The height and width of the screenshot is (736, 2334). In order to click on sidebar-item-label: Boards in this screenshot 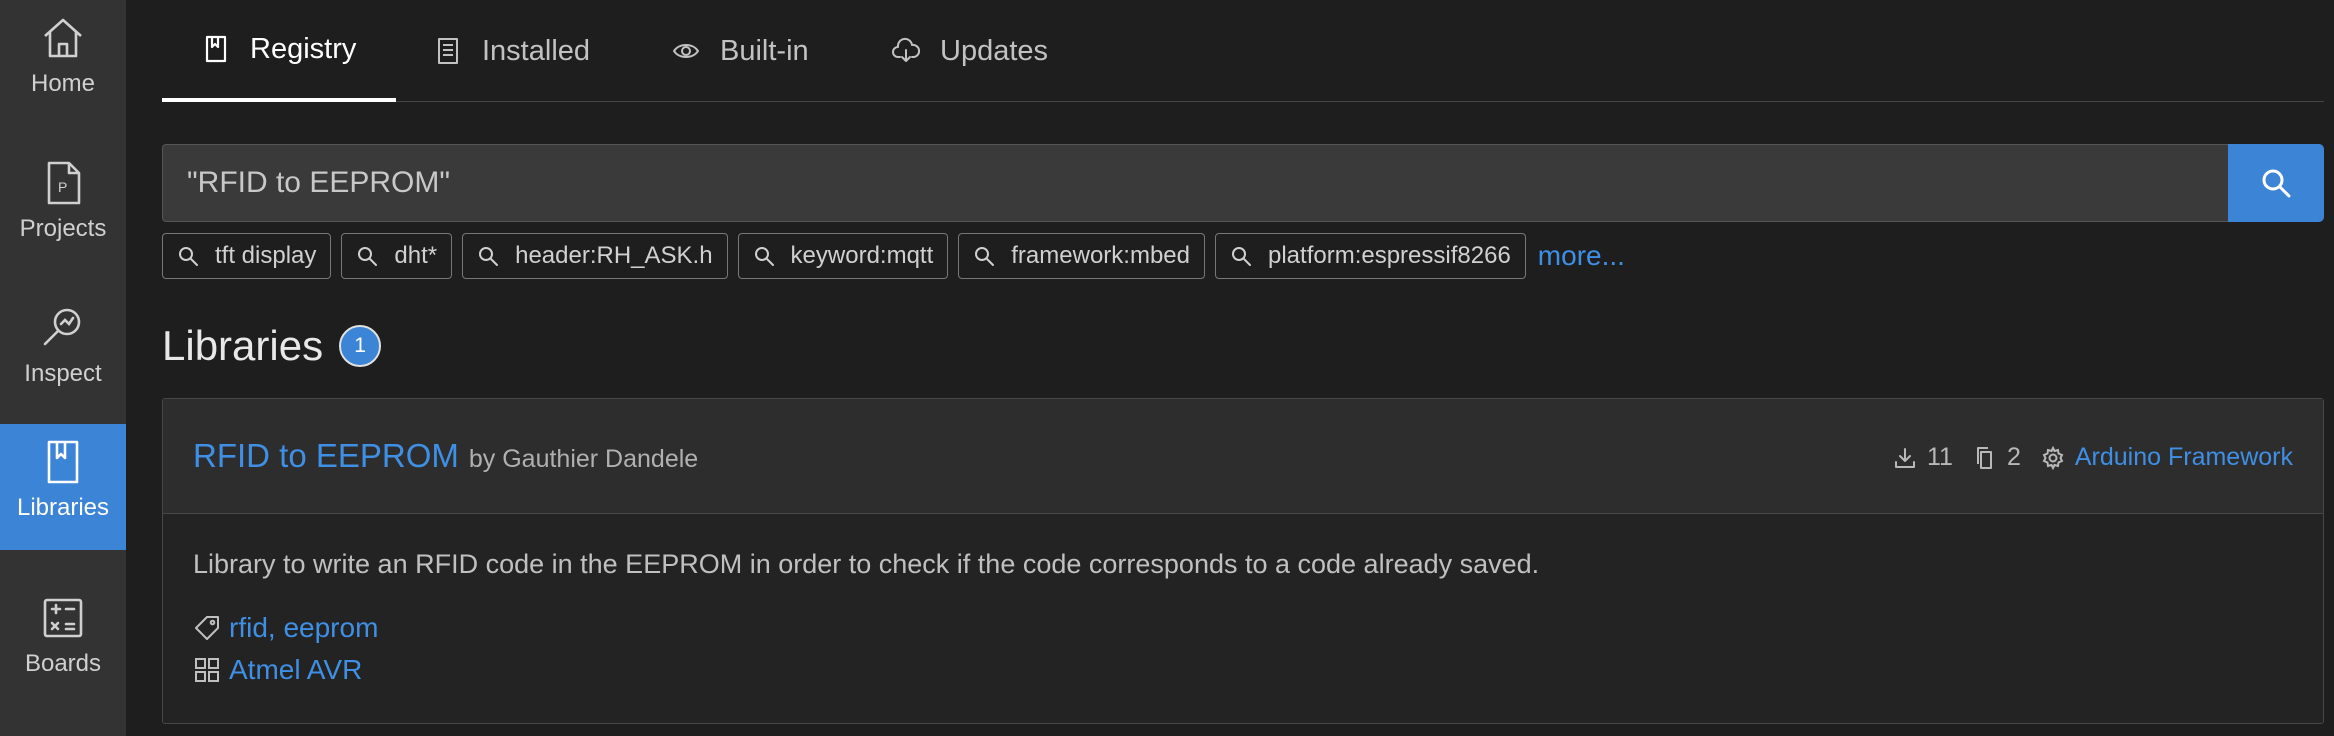, I will do `click(63, 663)`.